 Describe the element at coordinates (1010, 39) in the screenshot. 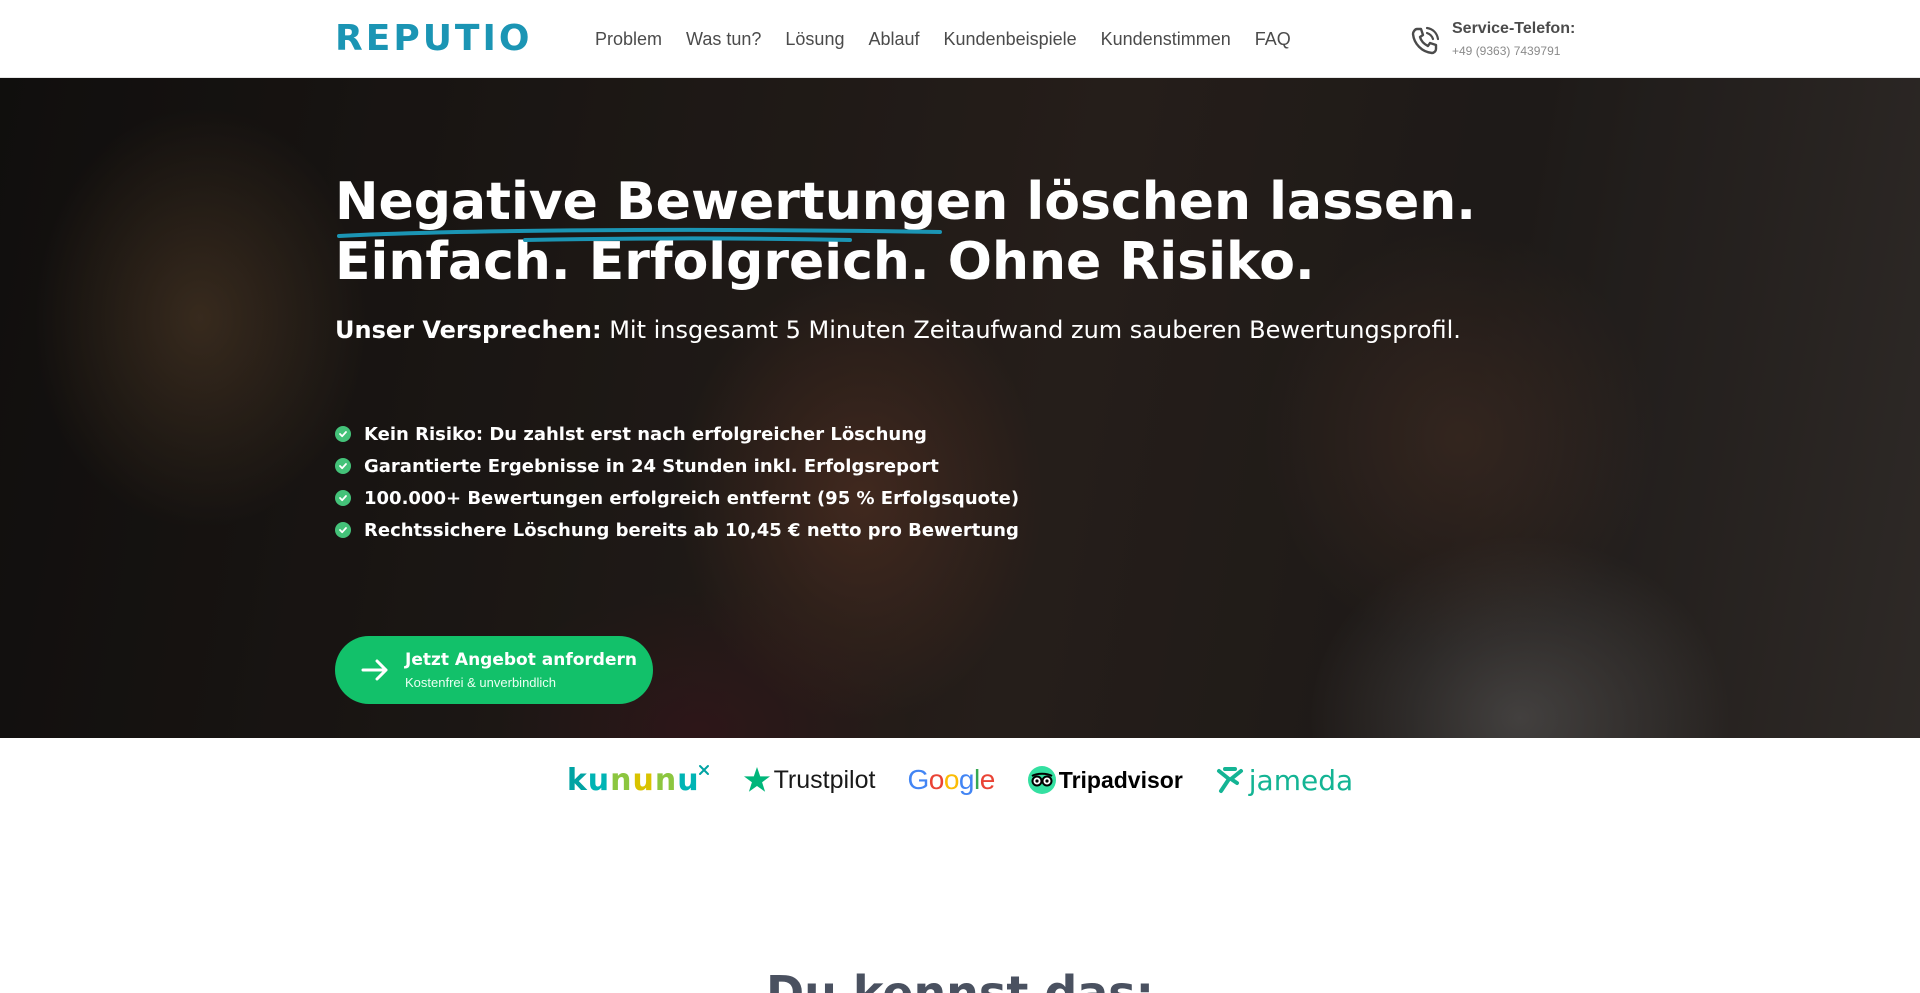

I see `nav-item-kundenbeispiele: Kundenbeispiele` at that location.